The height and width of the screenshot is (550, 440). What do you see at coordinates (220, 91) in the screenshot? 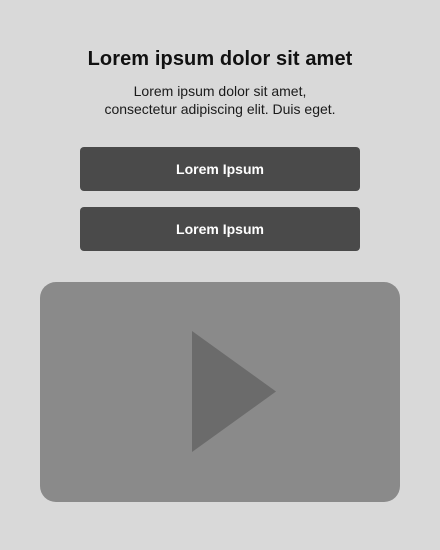
I see `subtitle-line-1: Lorem ipsum dolor sit amet,` at bounding box center [220, 91].